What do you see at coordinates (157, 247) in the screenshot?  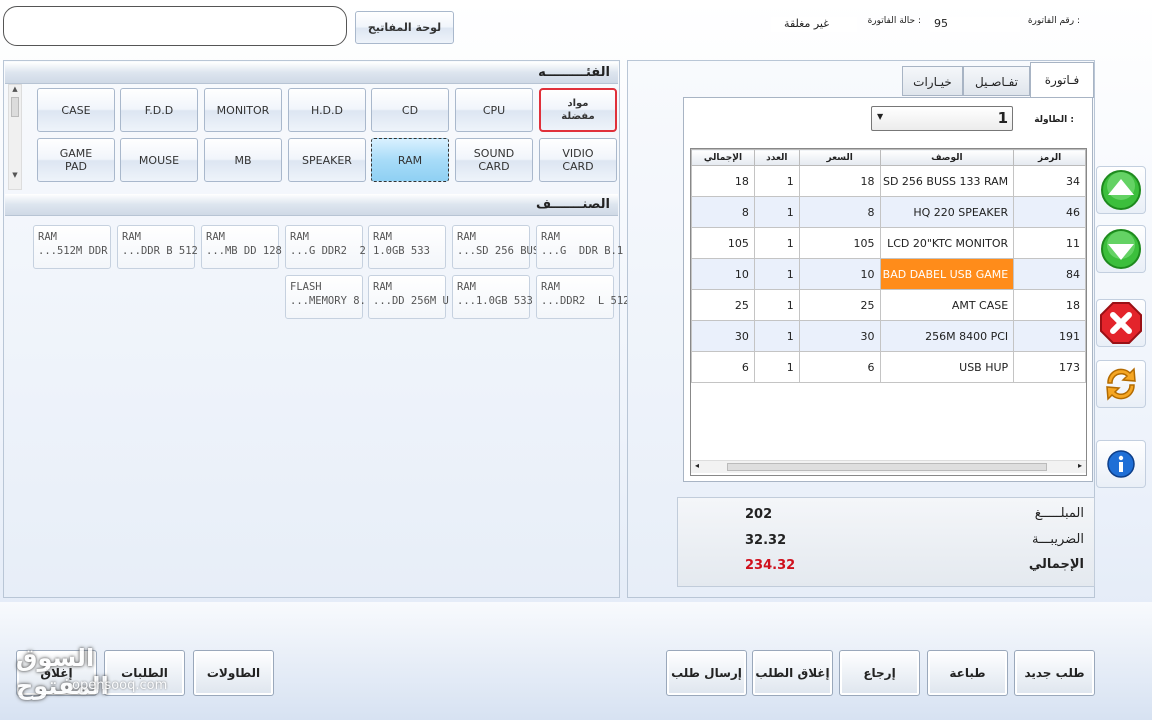 I see `item-button: RAM ...DDR B 512` at bounding box center [157, 247].